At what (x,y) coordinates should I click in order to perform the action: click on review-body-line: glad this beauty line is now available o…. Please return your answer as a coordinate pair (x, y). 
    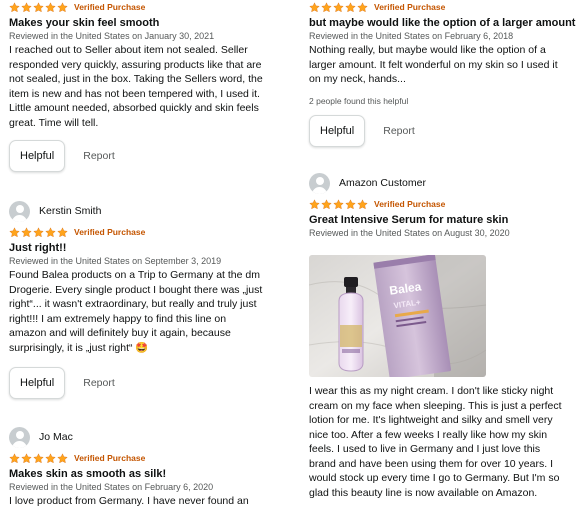
    Looking at the image, I should click on (423, 492).